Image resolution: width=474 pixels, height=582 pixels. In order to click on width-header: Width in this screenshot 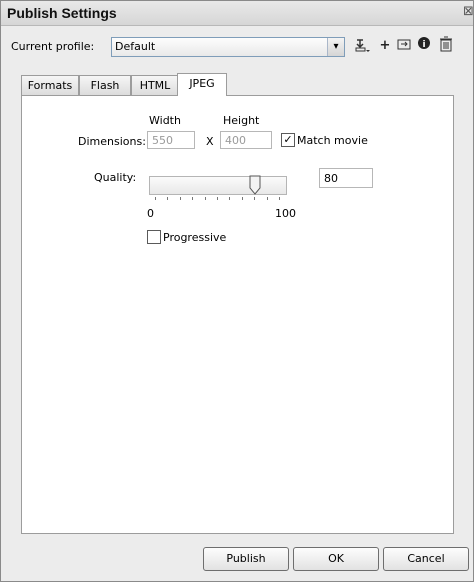, I will do `click(165, 120)`.